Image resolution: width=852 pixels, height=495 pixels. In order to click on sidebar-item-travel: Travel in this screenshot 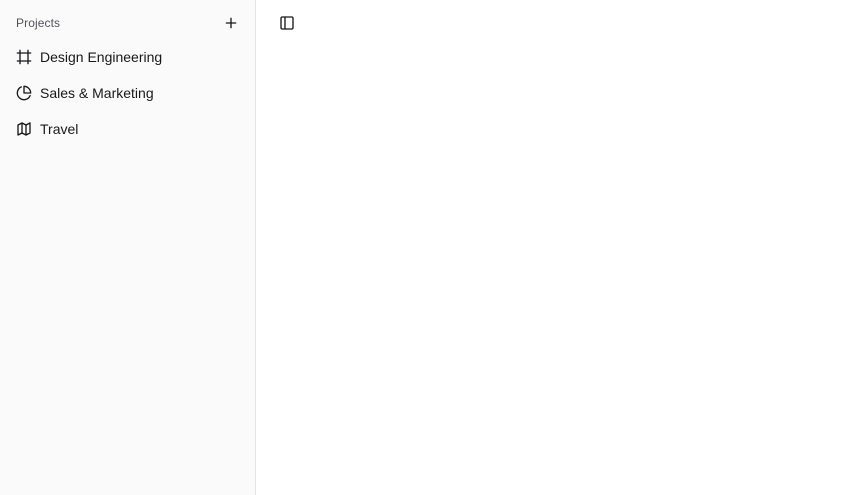, I will do `click(127, 129)`.